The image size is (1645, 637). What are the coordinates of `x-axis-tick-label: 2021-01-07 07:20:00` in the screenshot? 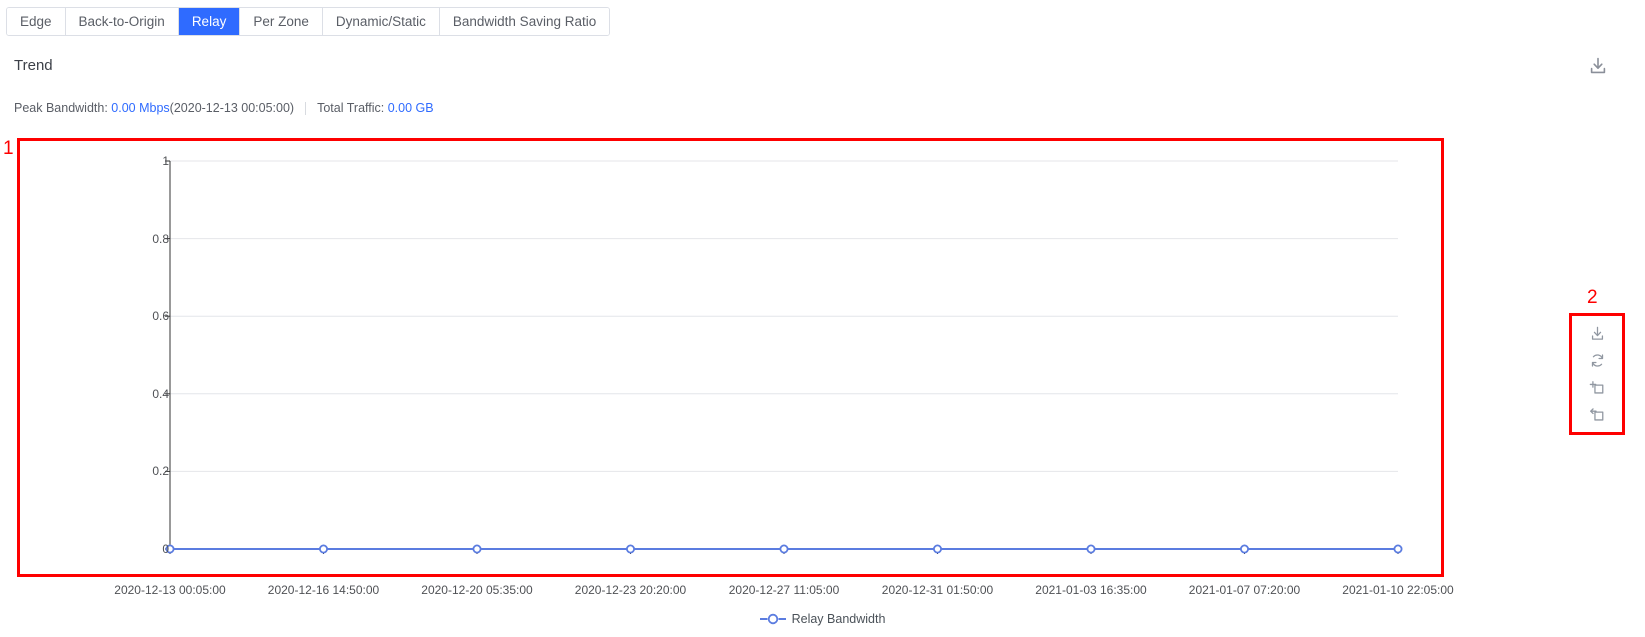 It's located at (1244, 590).